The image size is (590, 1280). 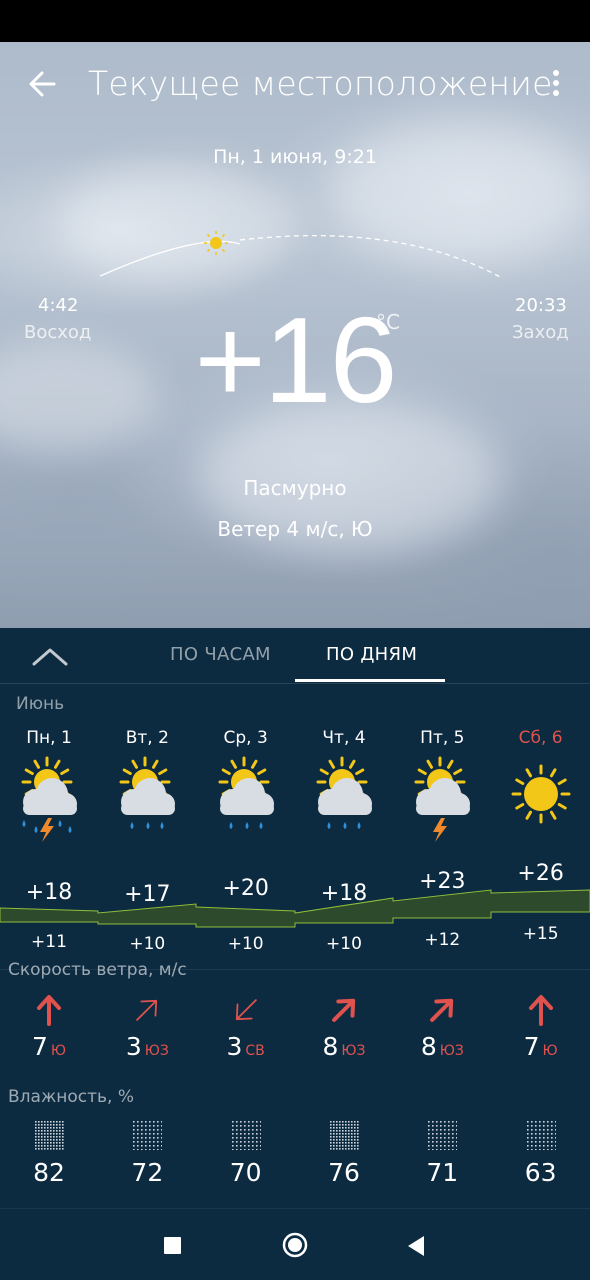 I want to click on home-circle-icon, so click(x=295, y=1245).